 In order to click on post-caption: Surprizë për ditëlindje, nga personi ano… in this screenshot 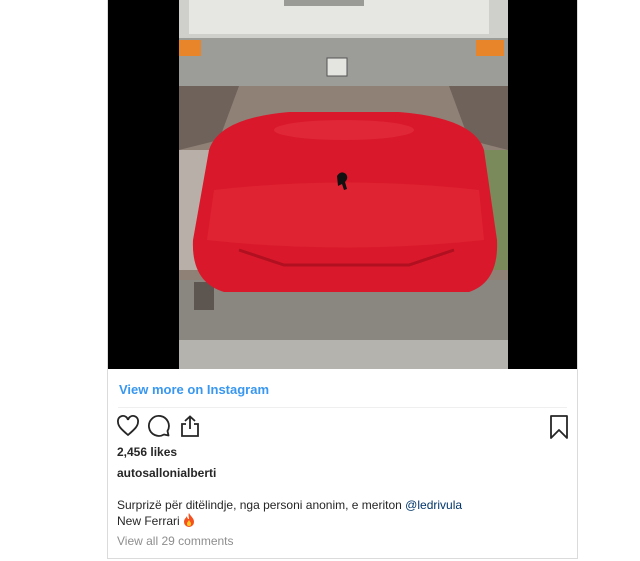, I will do `click(342, 513)`.